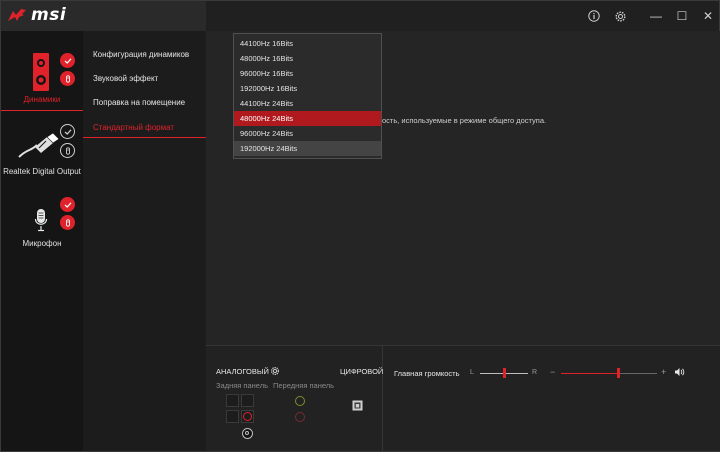  Describe the element at coordinates (67, 60) in the screenshot. I see `default-device-check-icon` at that location.